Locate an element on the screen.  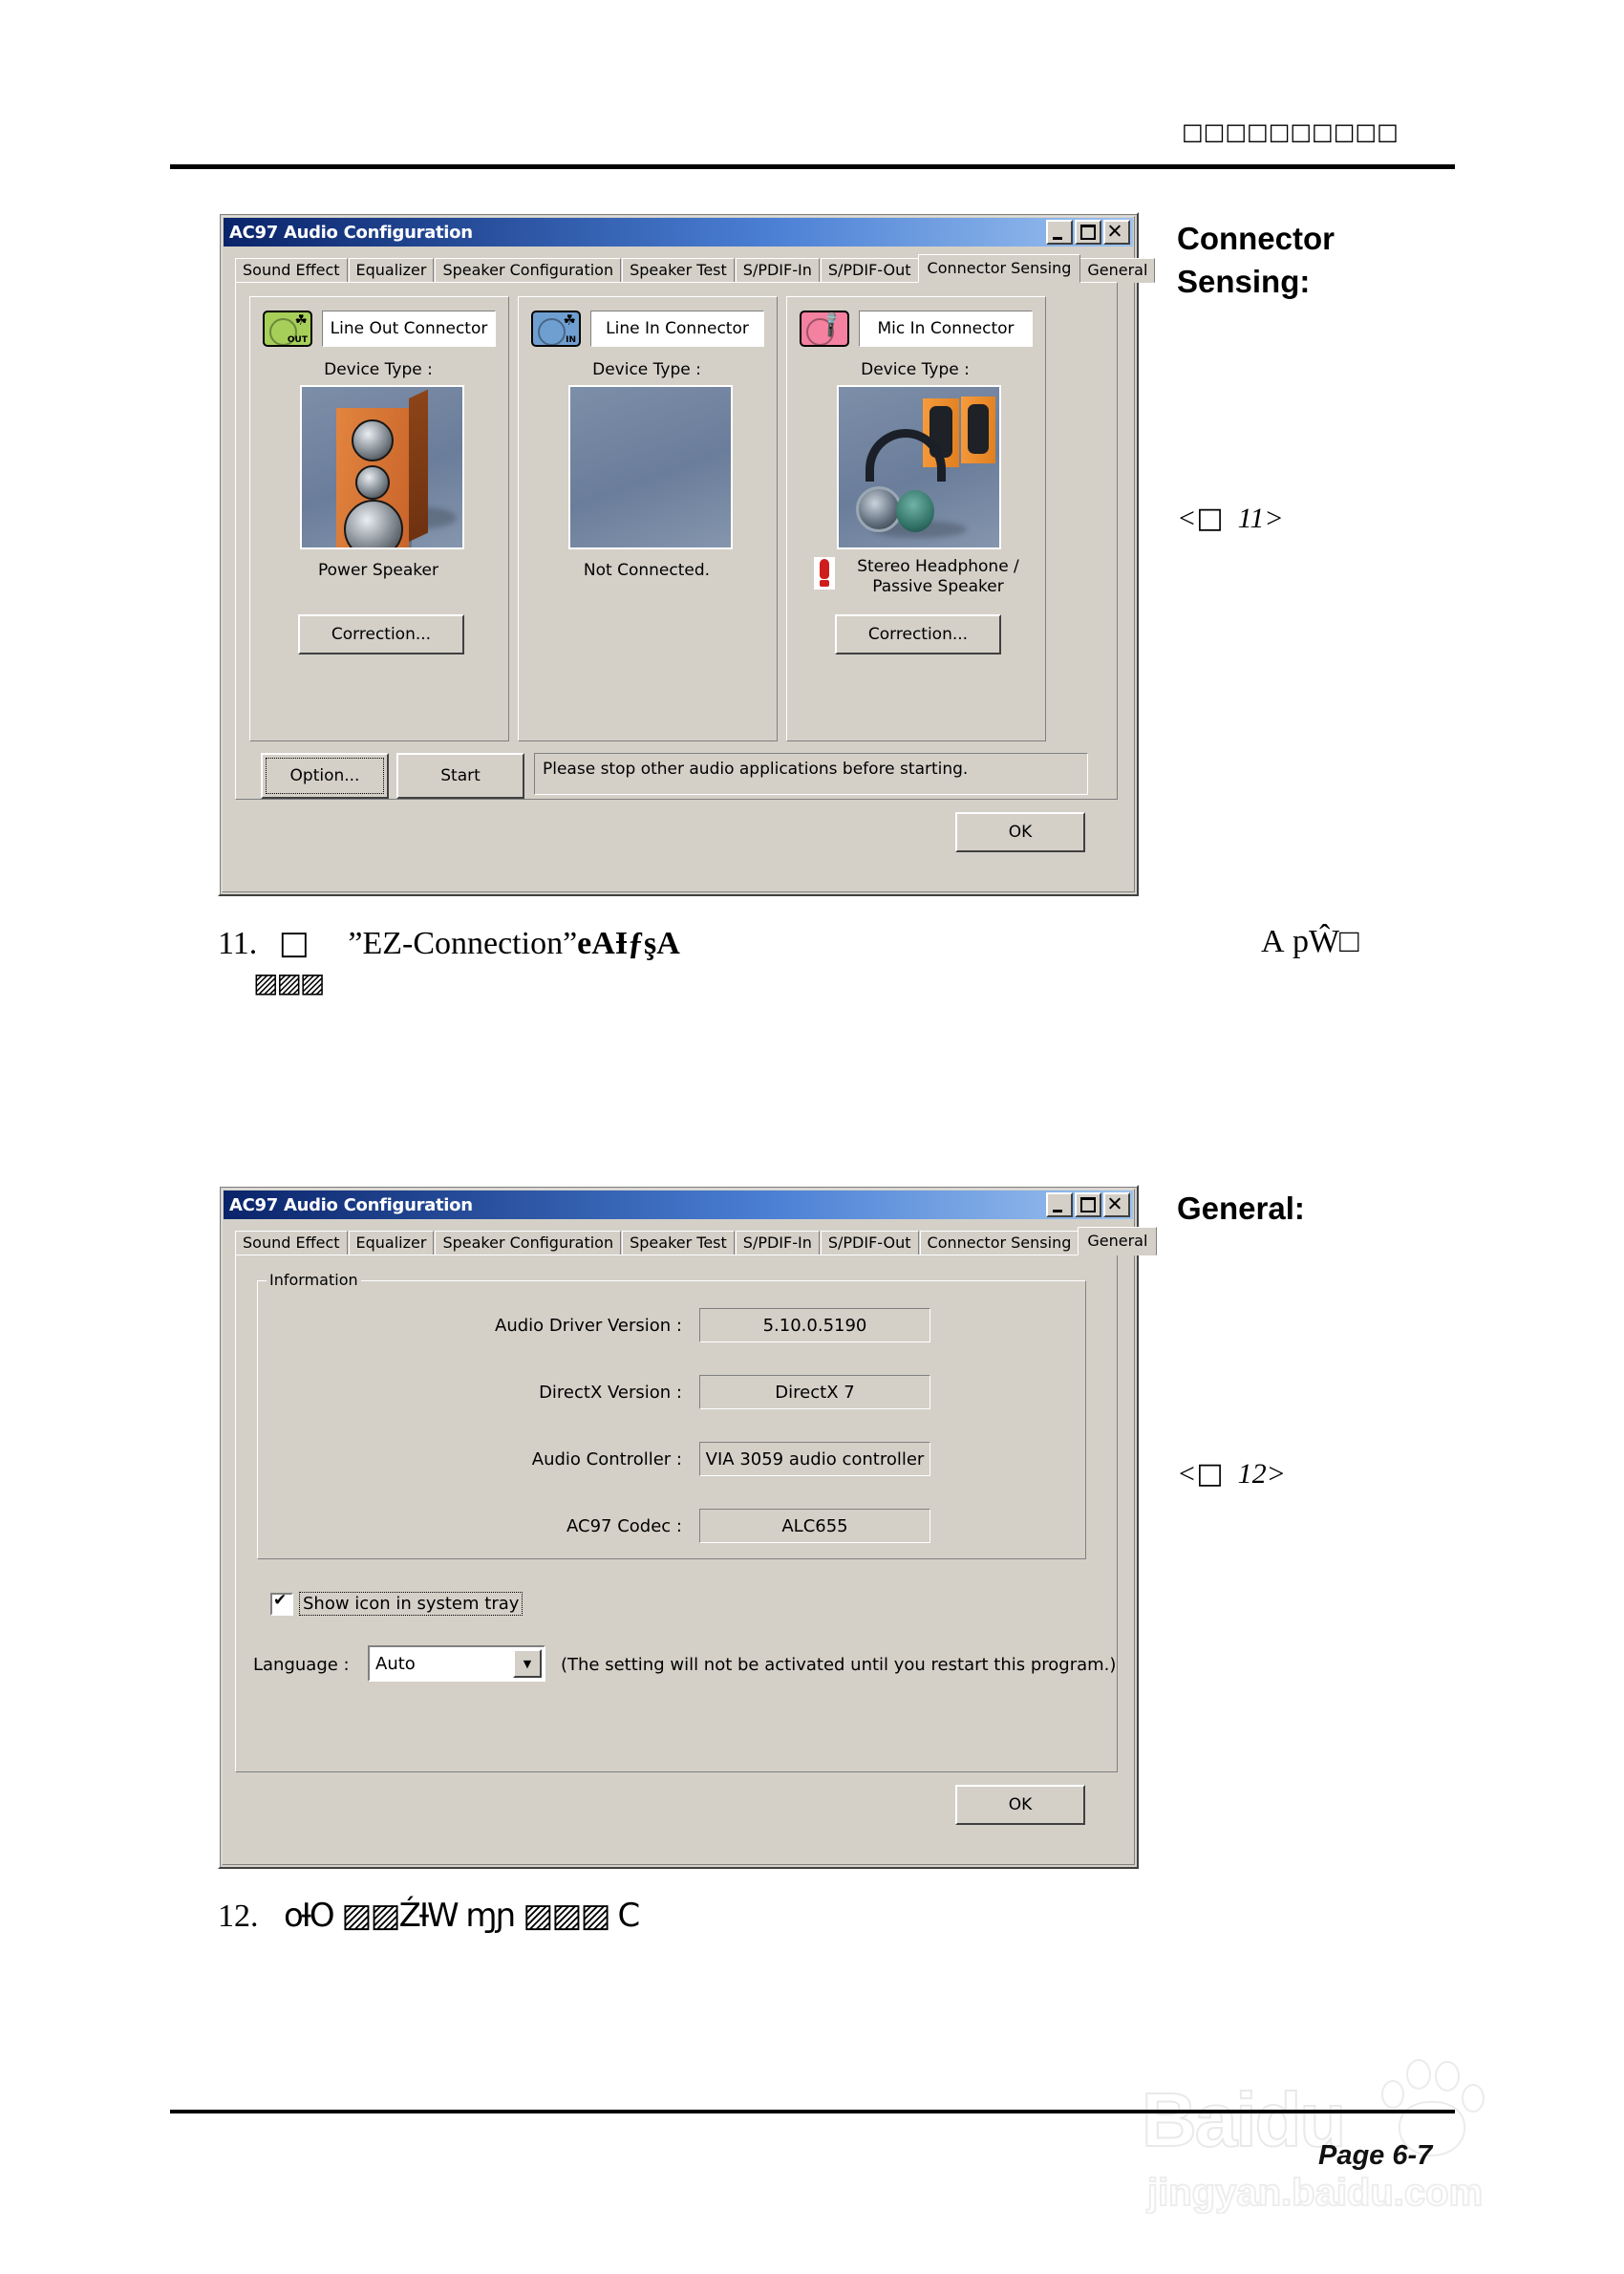
audio-controller-label: Audio Controller : is located at coordinates (607, 1460).